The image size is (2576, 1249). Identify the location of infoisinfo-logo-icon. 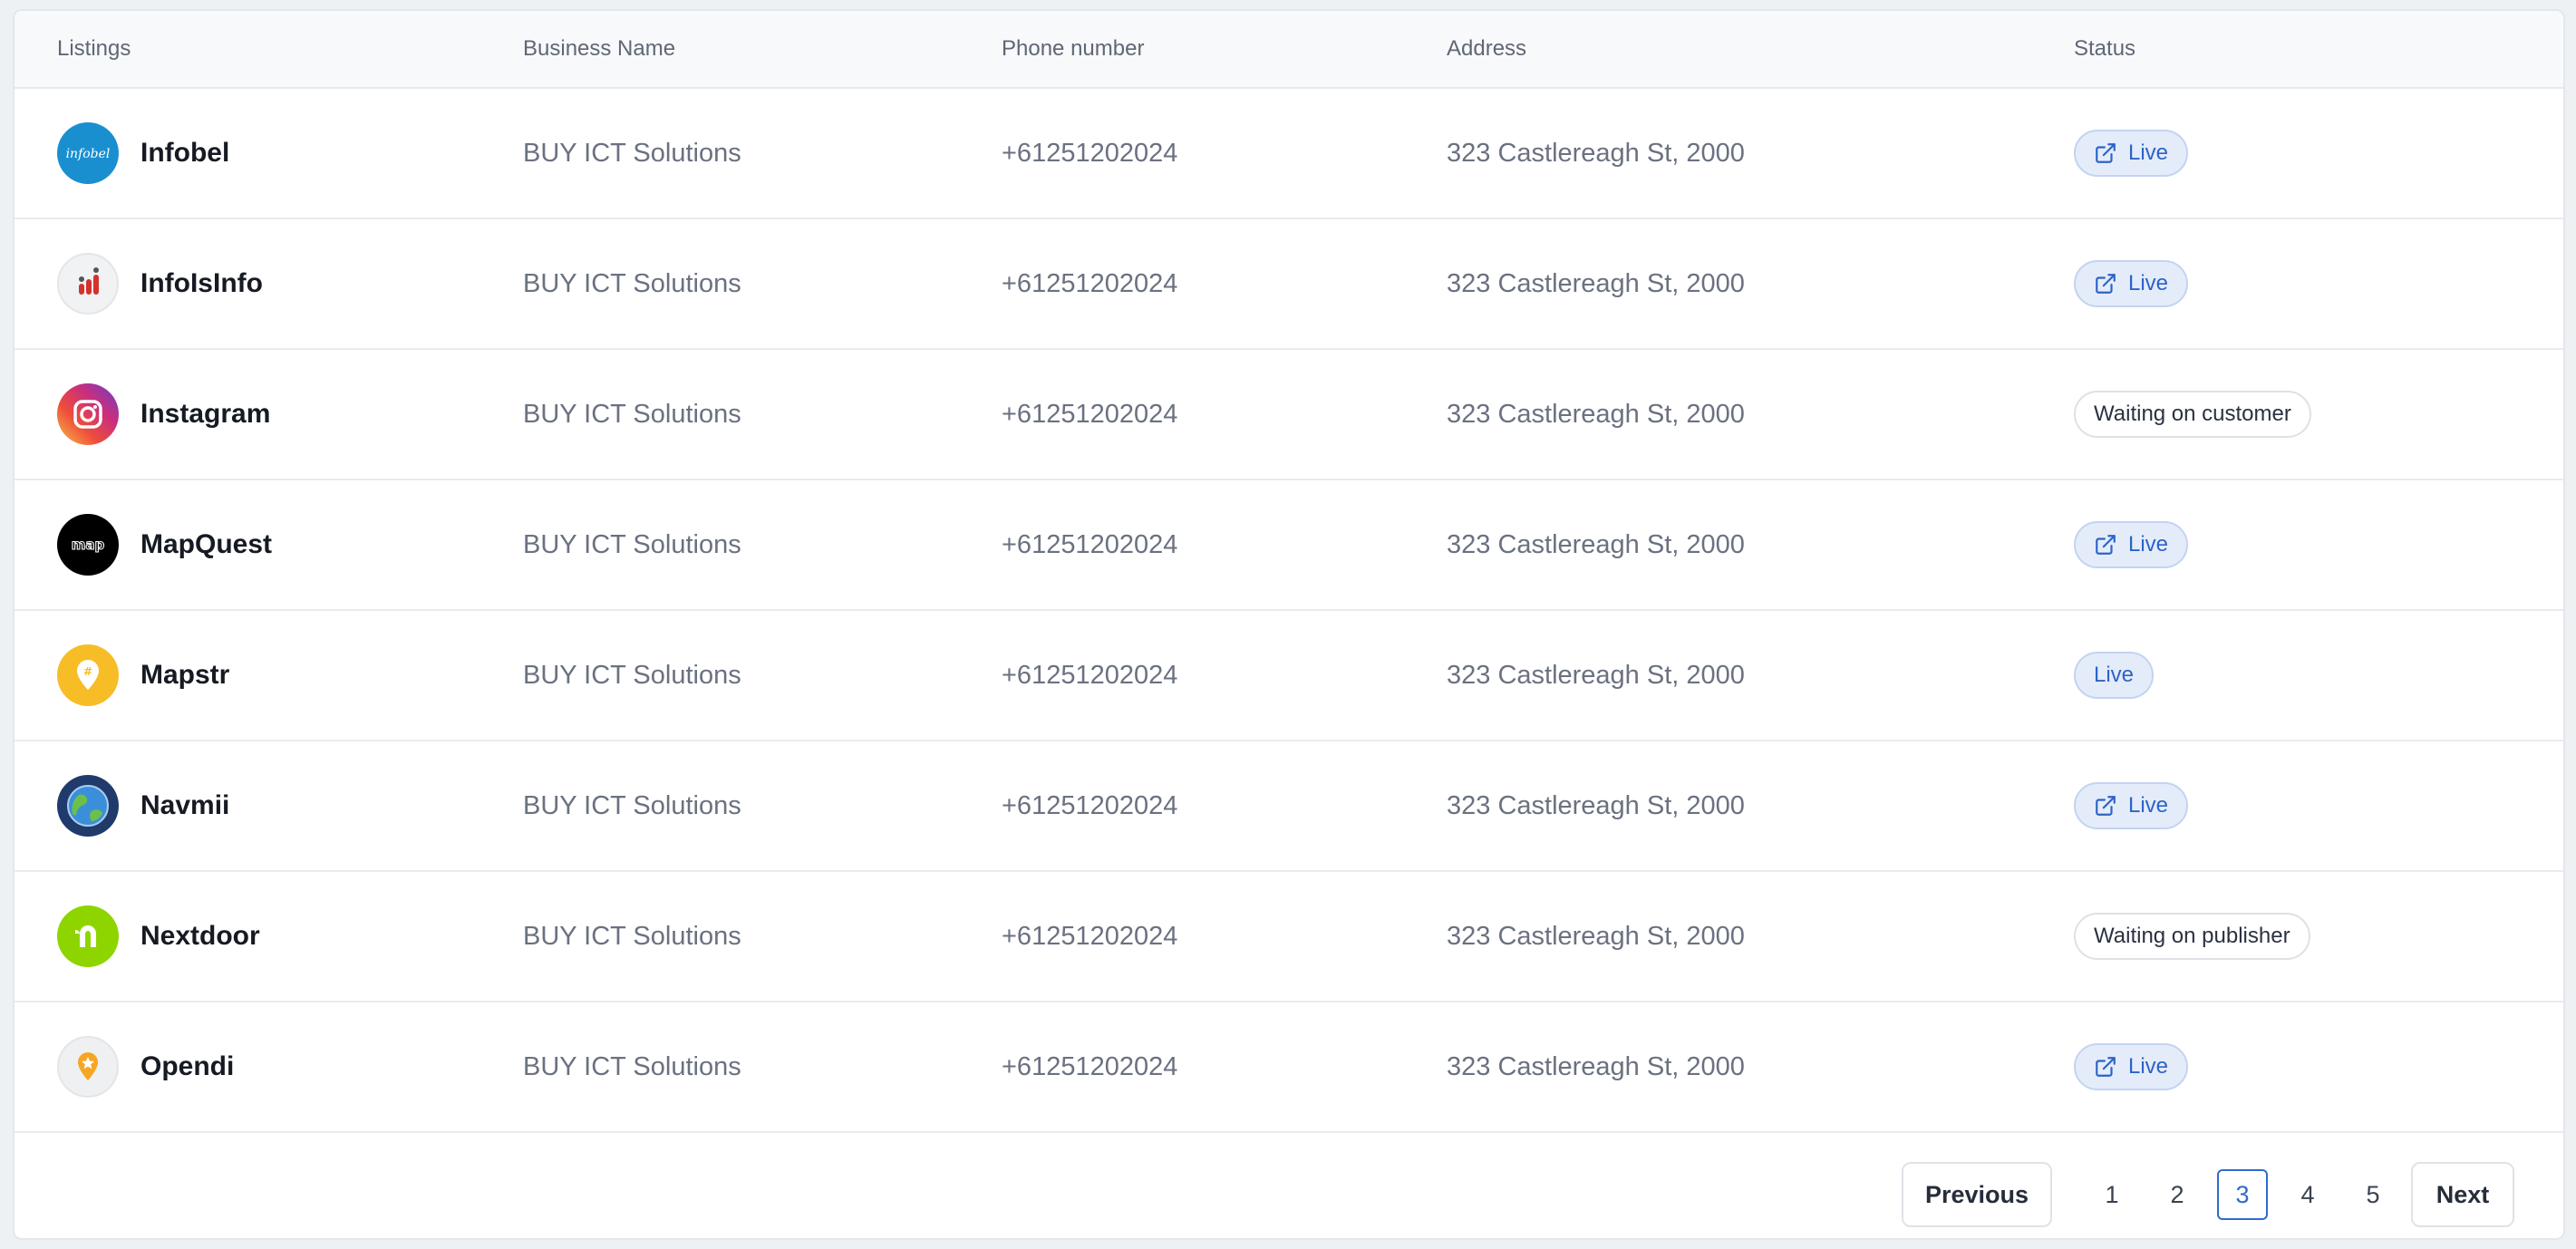
(88, 284).